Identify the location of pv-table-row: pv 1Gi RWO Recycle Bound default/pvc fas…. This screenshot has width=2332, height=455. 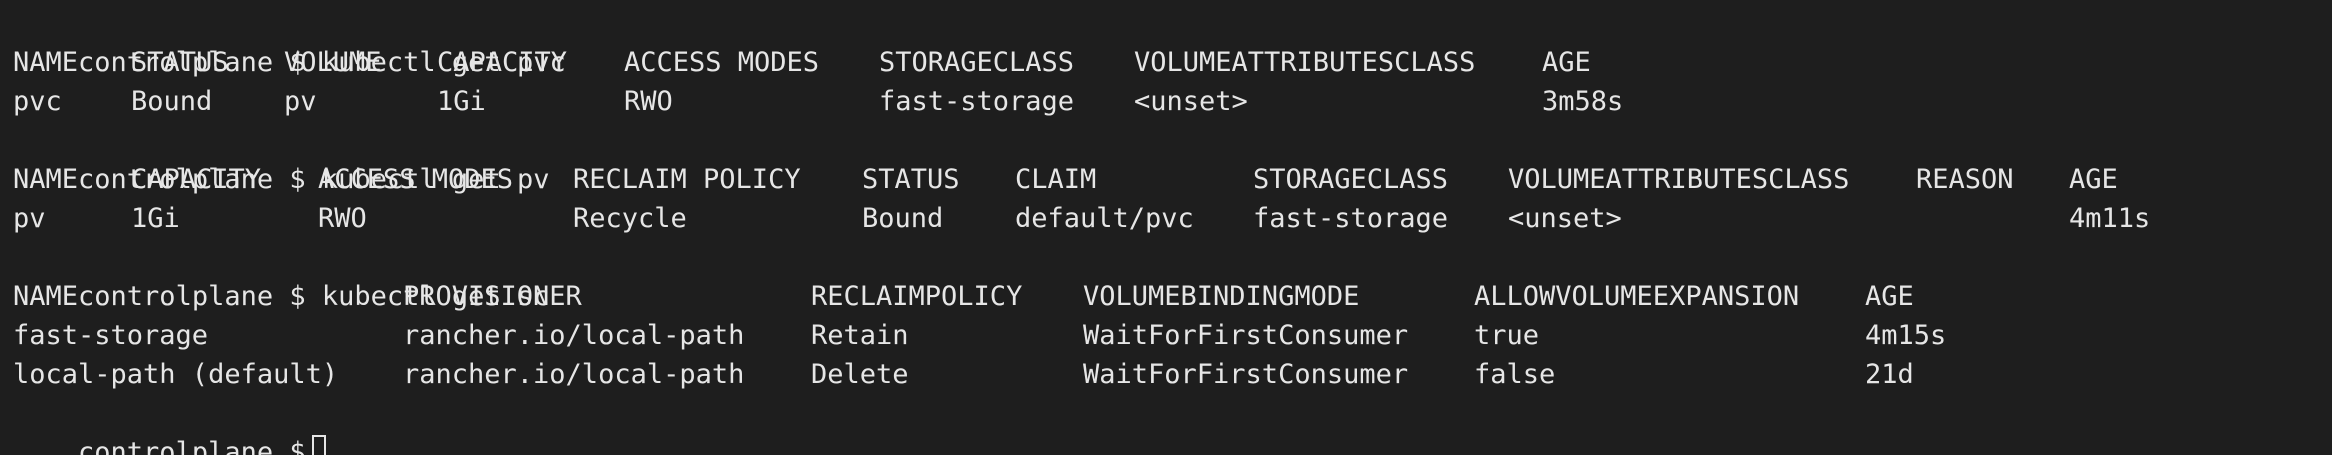
(1172, 218).